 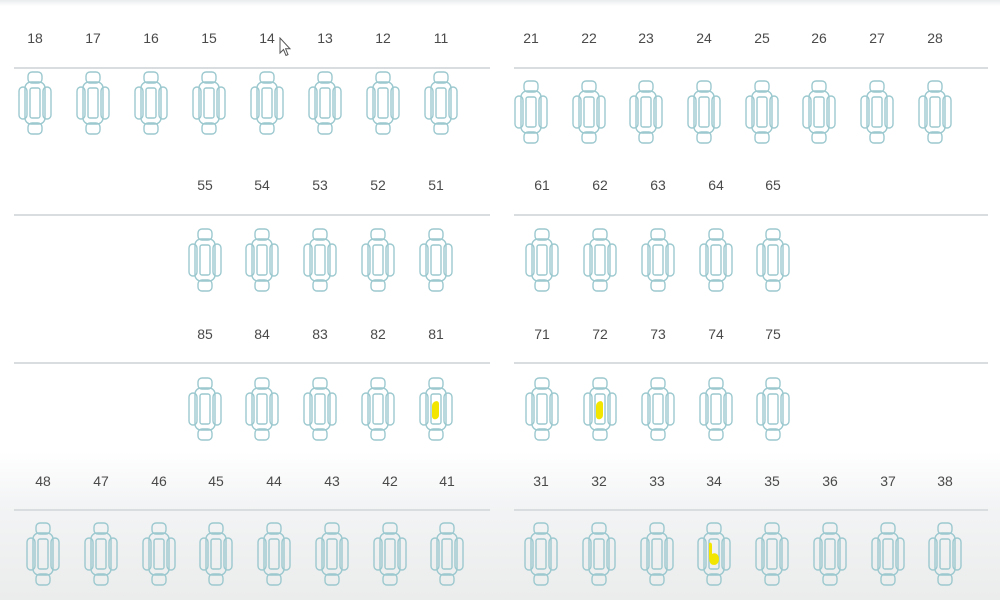 I want to click on tooth-number-27: 27, so click(x=877, y=38).